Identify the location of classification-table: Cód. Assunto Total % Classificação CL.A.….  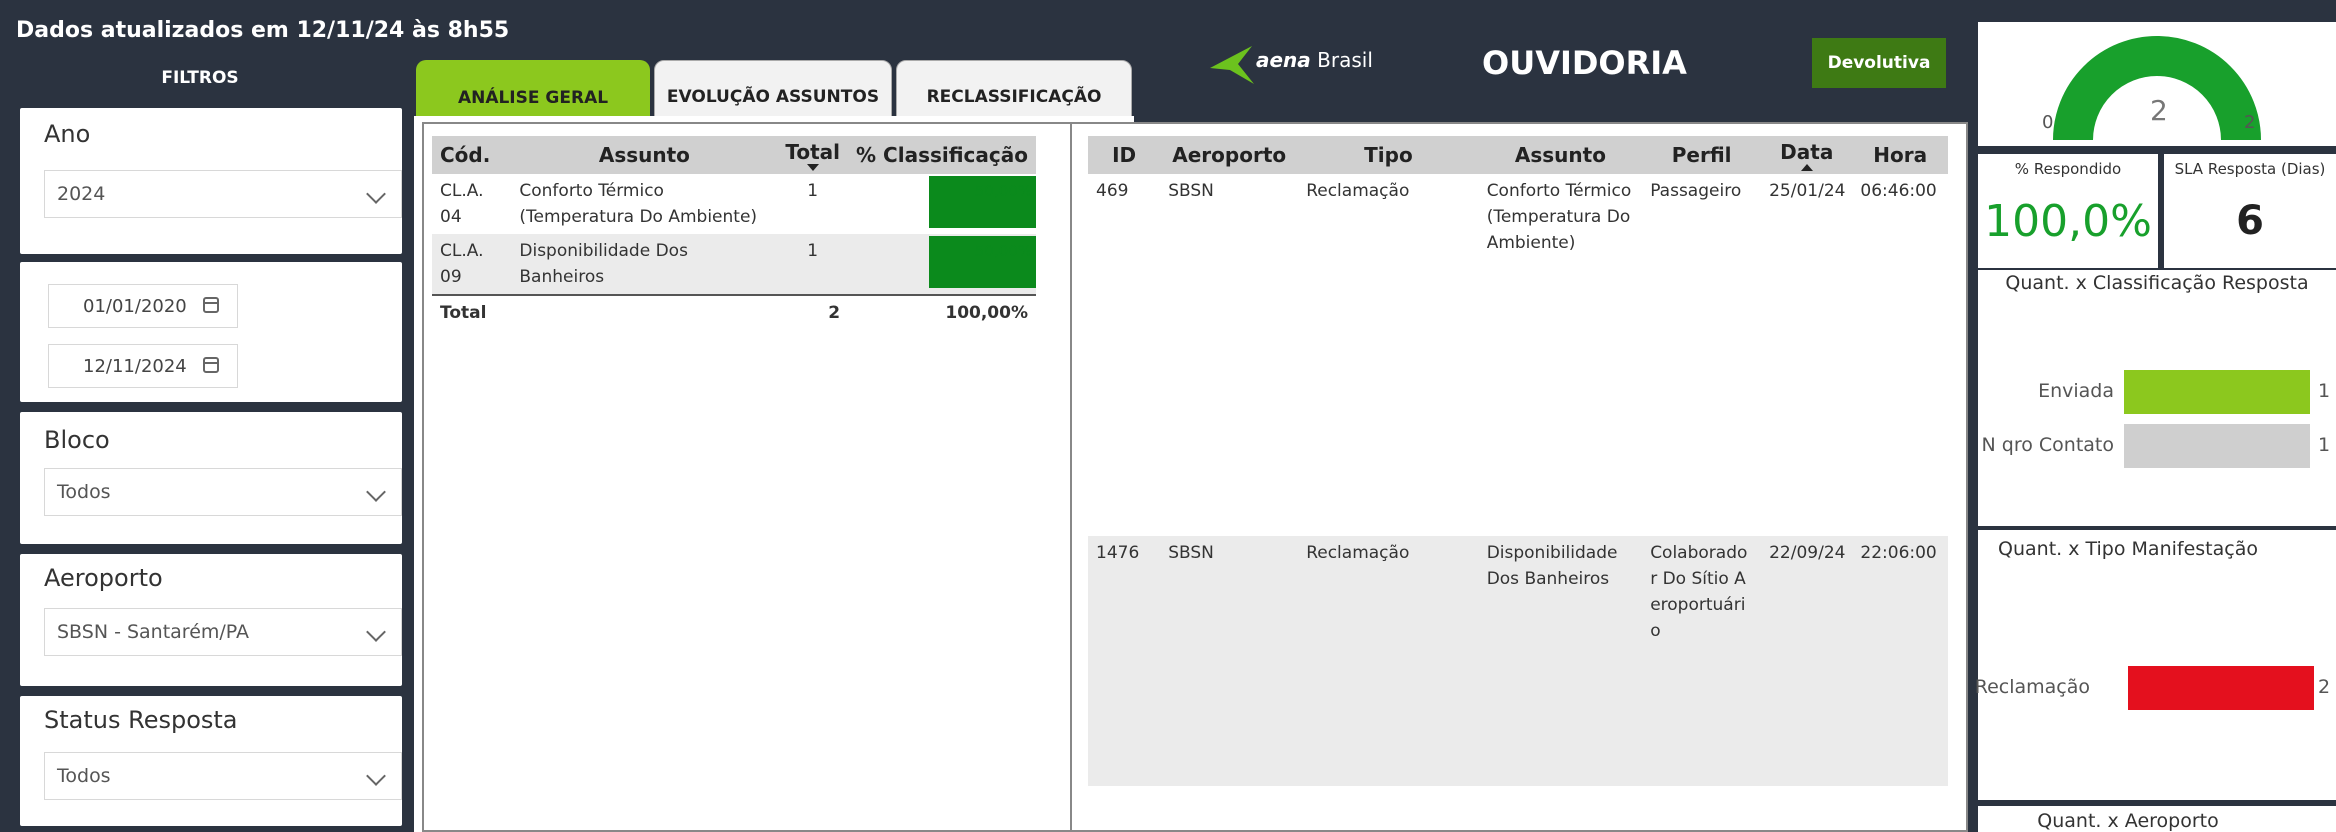
(734, 233).